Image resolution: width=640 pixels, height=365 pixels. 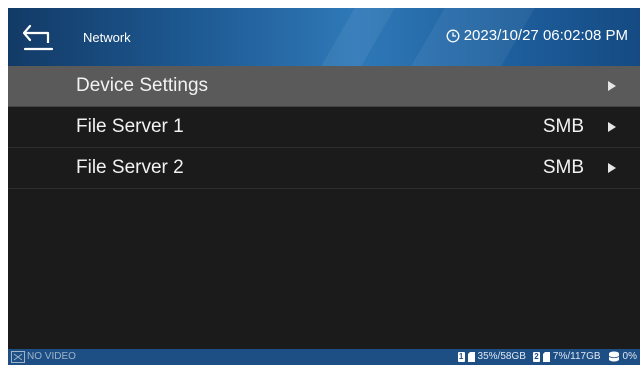 What do you see at coordinates (51, 356) in the screenshot?
I see `video-status-text: NO VIDEO` at bounding box center [51, 356].